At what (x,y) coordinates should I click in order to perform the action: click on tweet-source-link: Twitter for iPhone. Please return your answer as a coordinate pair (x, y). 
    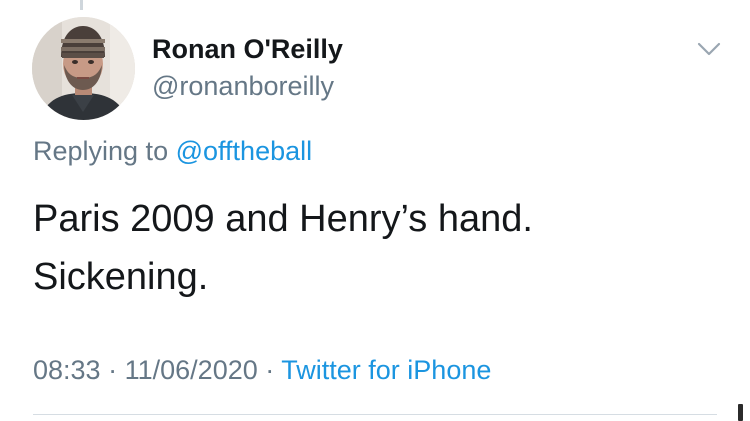
    Looking at the image, I should click on (386, 370).